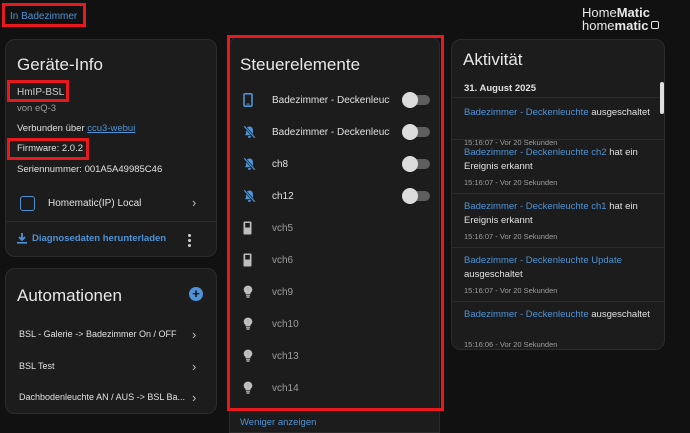  I want to click on control-row: vch14, so click(334, 388).